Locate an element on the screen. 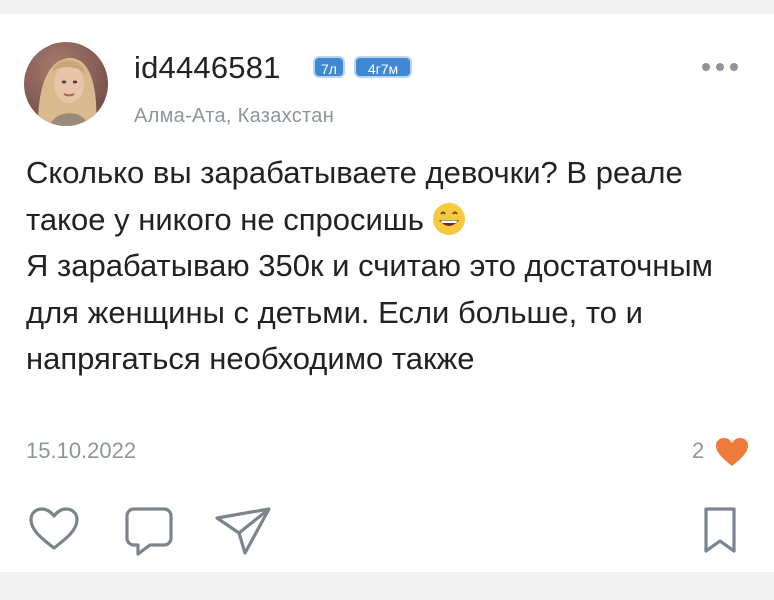 The image size is (774, 600). child-age-badge: 4г7м is located at coordinates (383, 67).